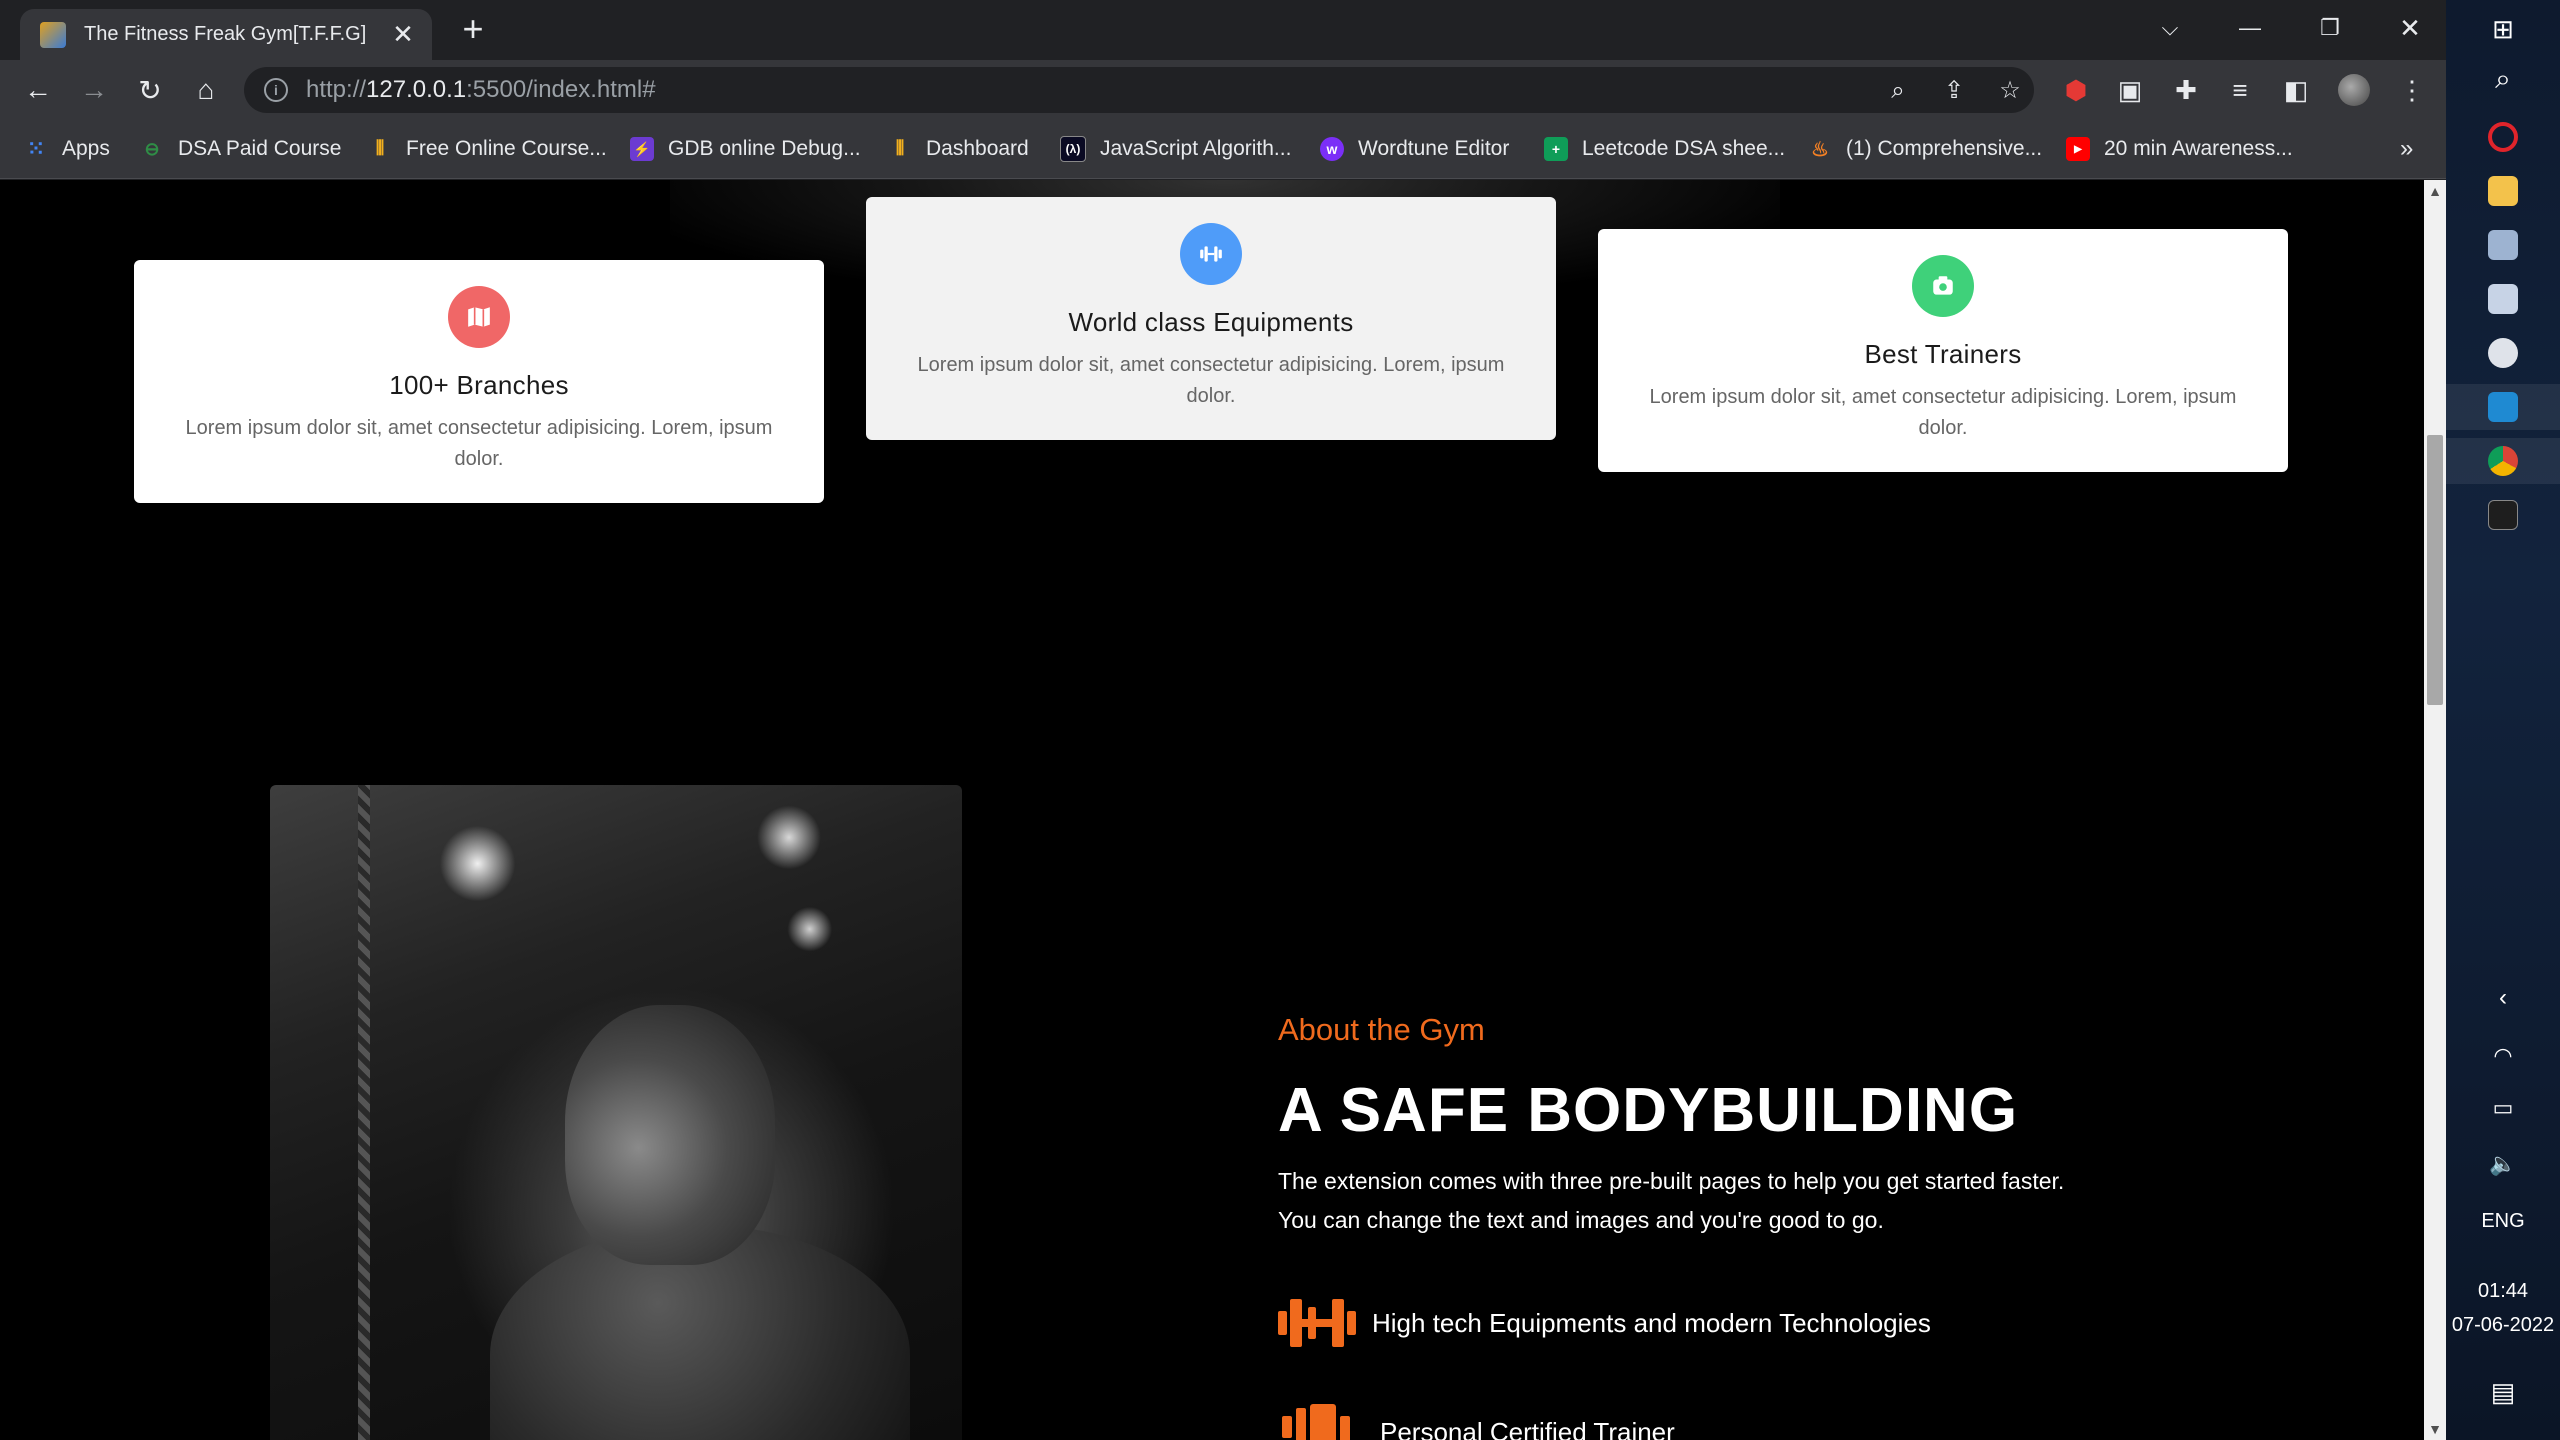  What do you see at coordinates (670, 1135) in the screenshot?
I see `photo-head` at bounding box center [670, 1135].